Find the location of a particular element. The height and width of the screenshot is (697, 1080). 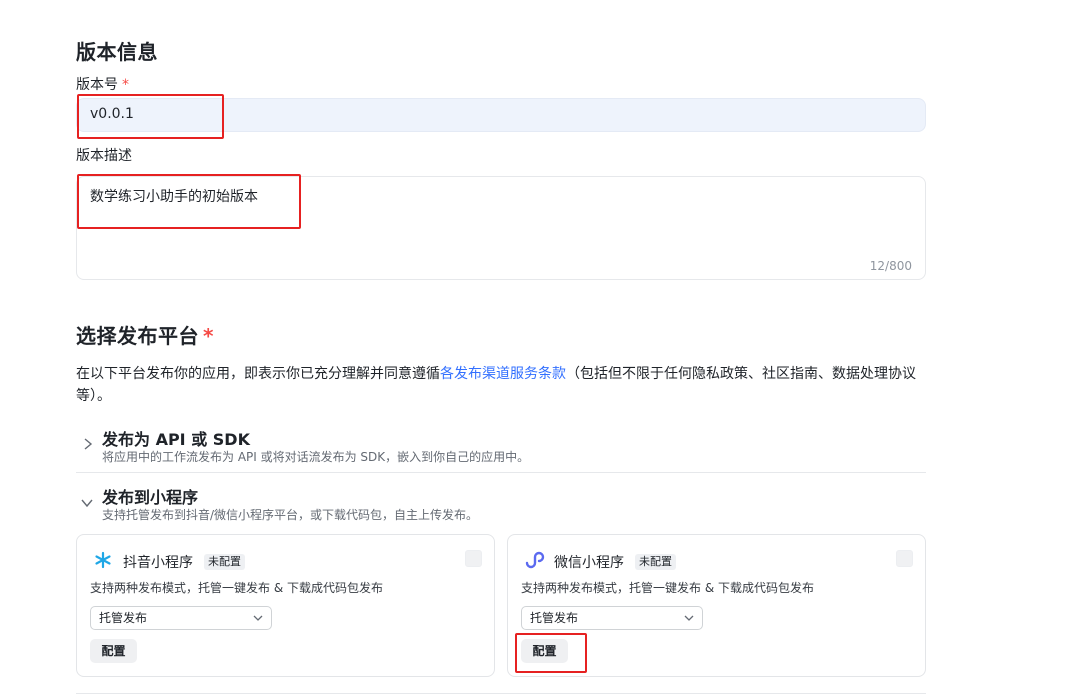

section-miniprogram-title: 发布到小程序 is located at coordinates (150, 497).